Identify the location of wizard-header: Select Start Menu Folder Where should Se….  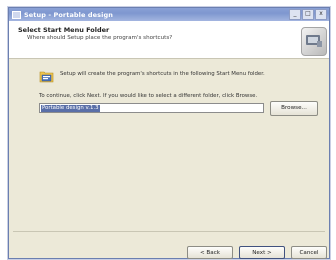
(169, 40).